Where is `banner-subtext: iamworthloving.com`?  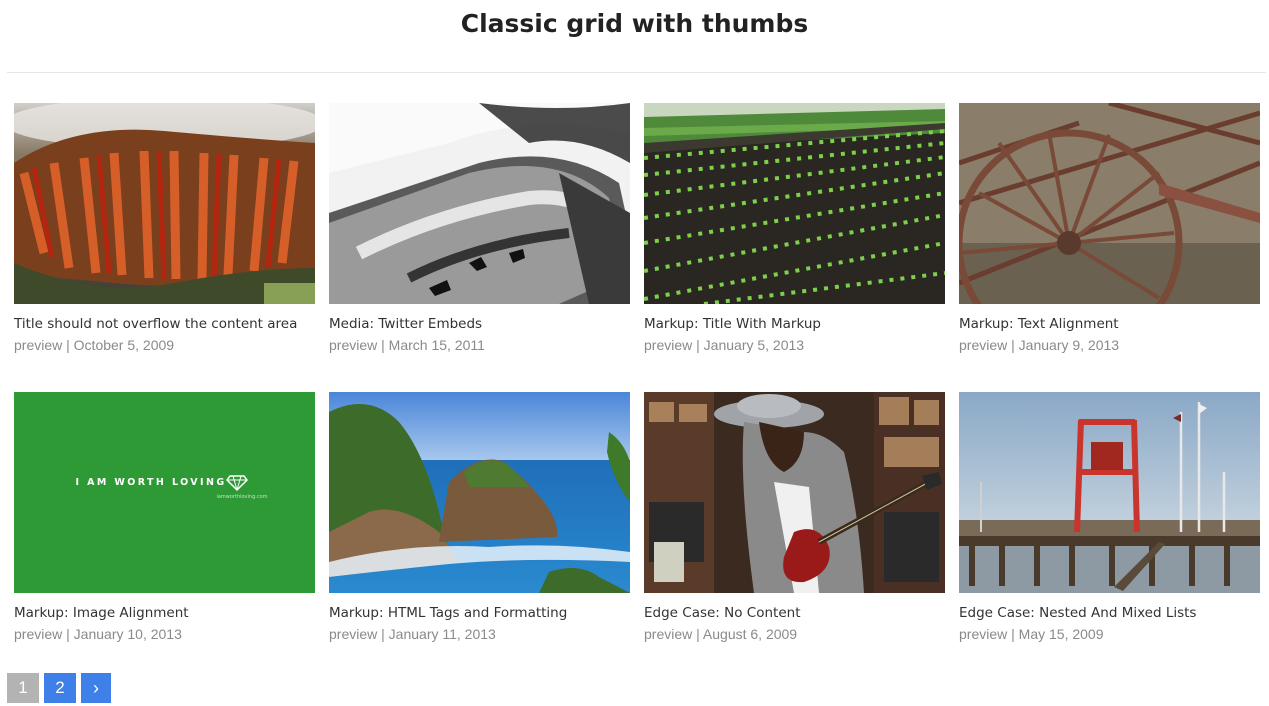 banner-subtext: iamworthloving.com is located at coordinates (241, 497).